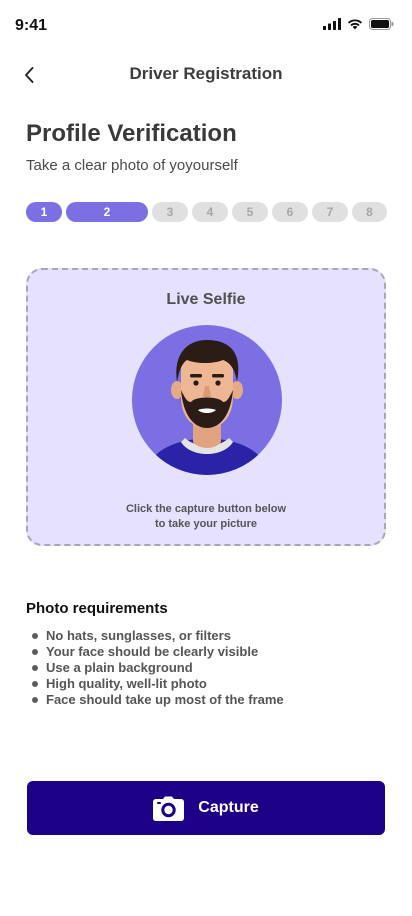 The image size is (412, 916). What do you see at coordinates (355, 24) in the screenshot?
I see `wifi-icon` at bounding box center [355, 24].